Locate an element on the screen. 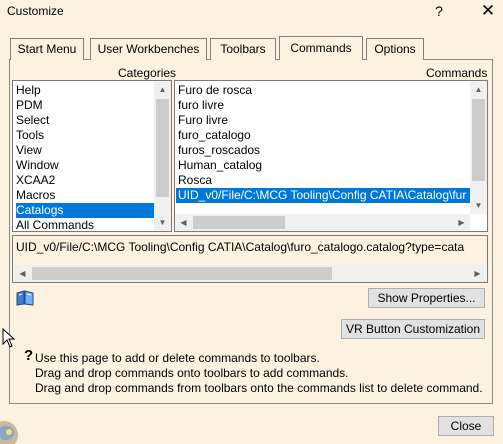 The width and height of the screenshot is (503, 444). catalog-book-icon is located at coordinates (25, 298).